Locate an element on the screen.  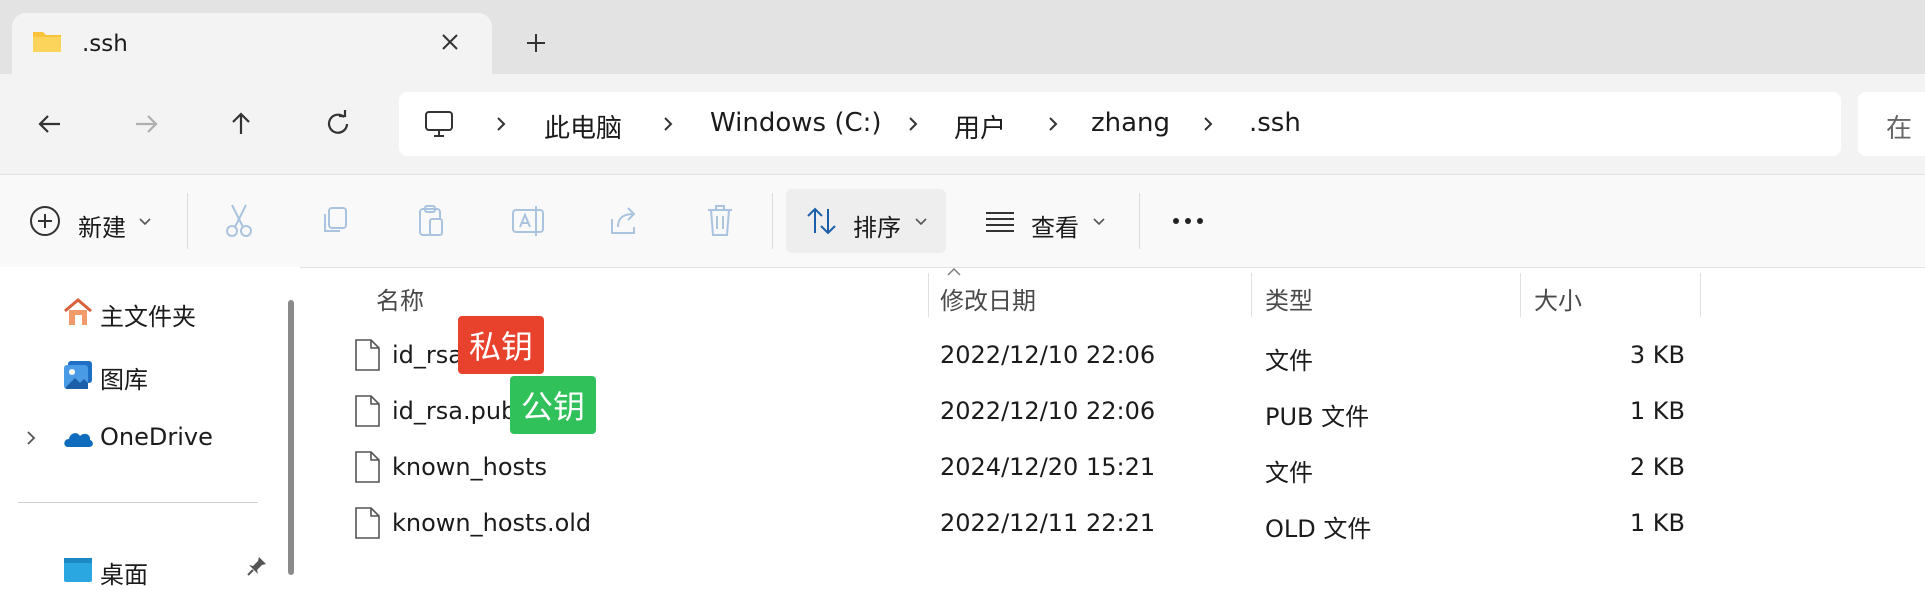
search-input: 在 is located at coordinates (1891, 124).